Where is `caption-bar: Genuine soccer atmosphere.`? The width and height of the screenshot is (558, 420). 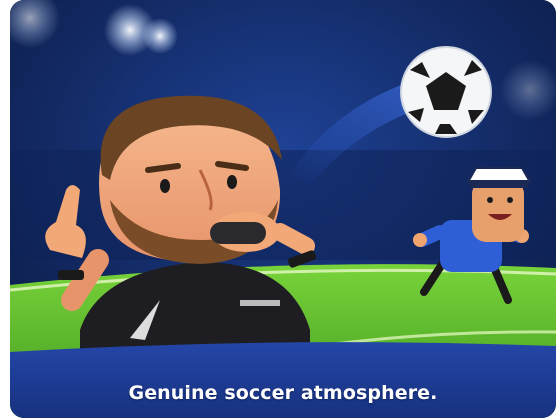
caption-bar: Genuine soccer atmosphere. is located at coordinates (283, 387).